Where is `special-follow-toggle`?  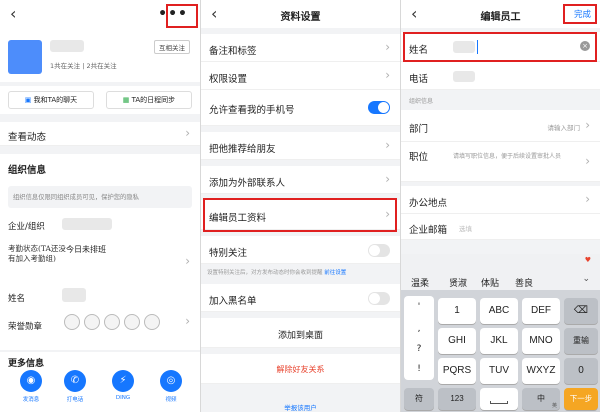 special-follow-toggle is located at coordinates (379, 250).